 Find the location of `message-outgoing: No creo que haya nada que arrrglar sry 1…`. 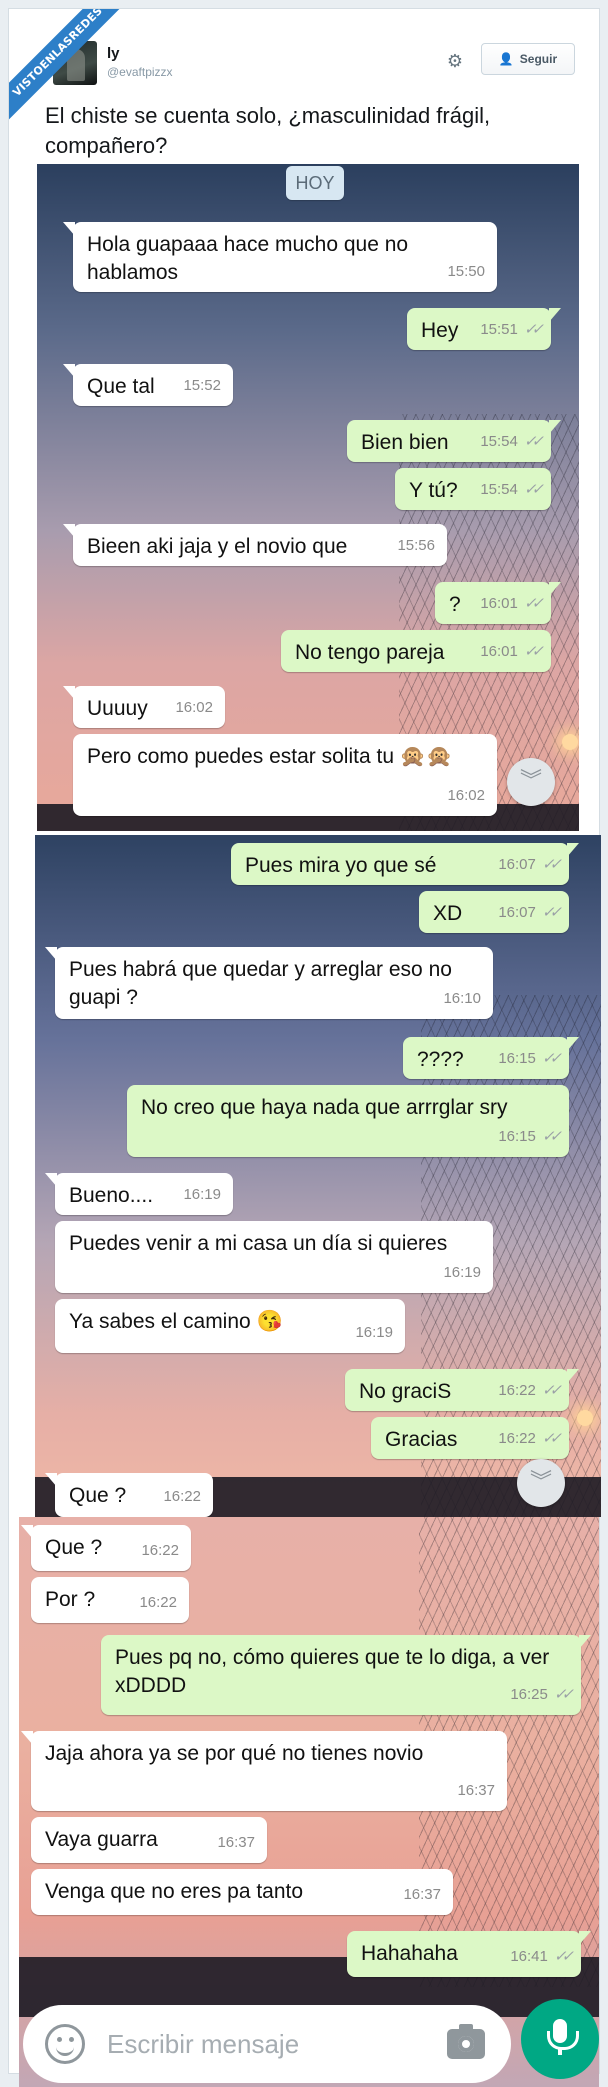

message-outgoing: No creo que haya nada que arrrglar sry 1… is located at coordinates (348, 1121).